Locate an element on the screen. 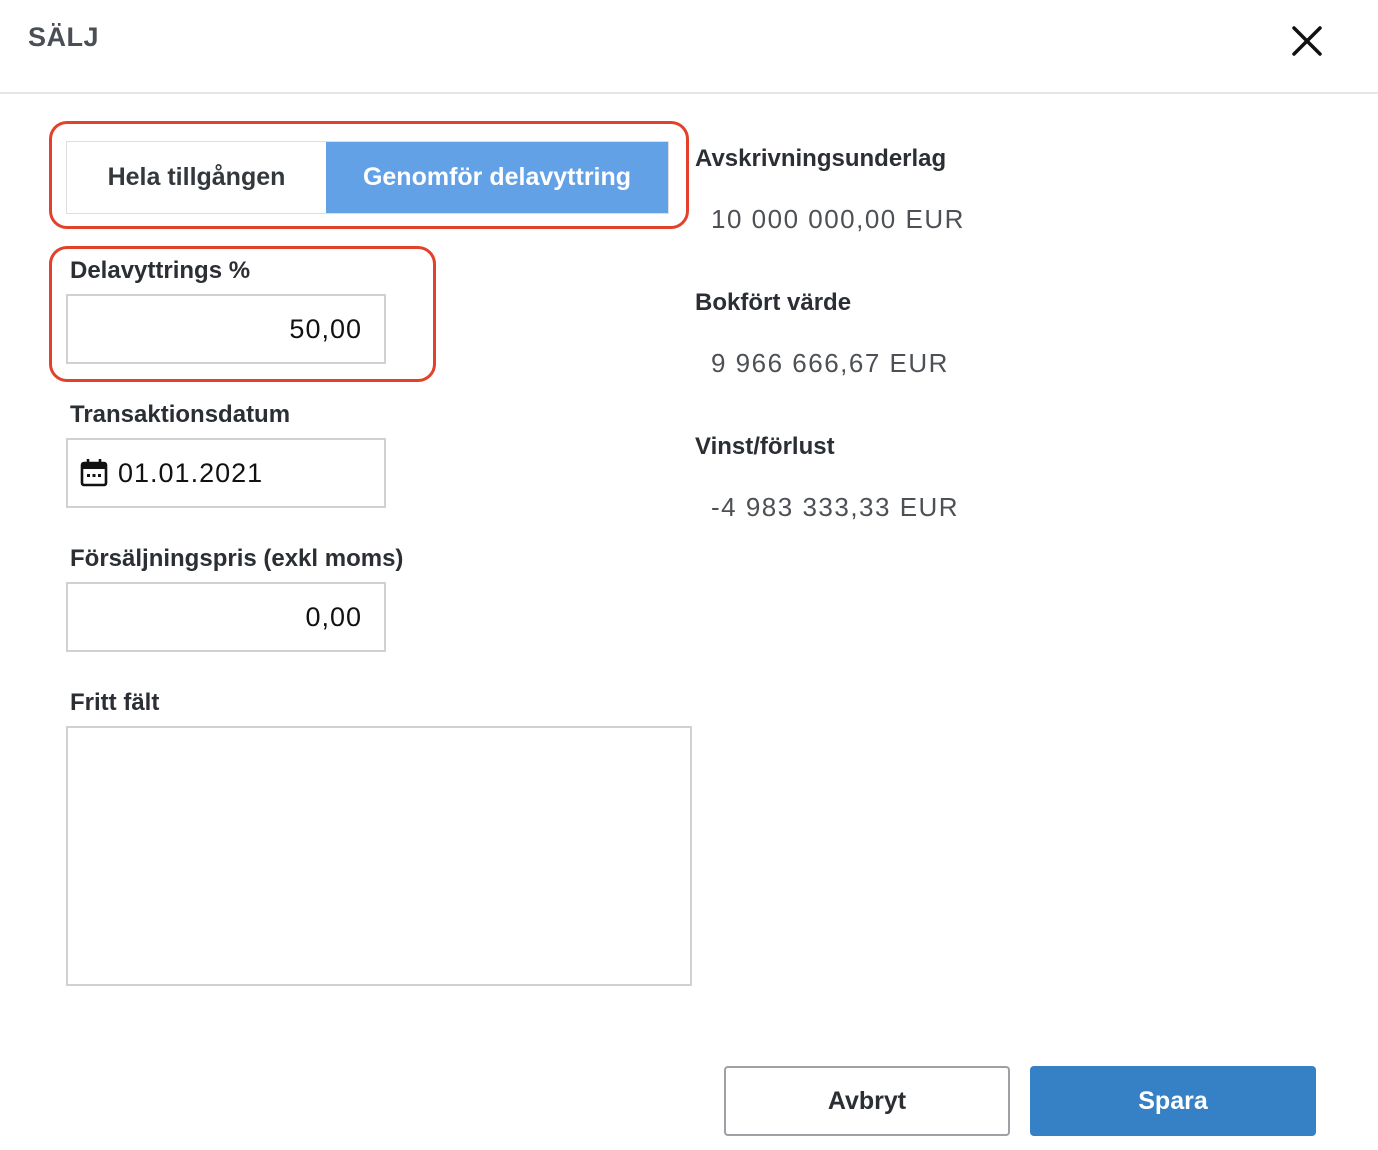 The width and height of the screenshot is (1378, 1150). partial-percent-value: 50,00 is located at coordinates (325, 328).